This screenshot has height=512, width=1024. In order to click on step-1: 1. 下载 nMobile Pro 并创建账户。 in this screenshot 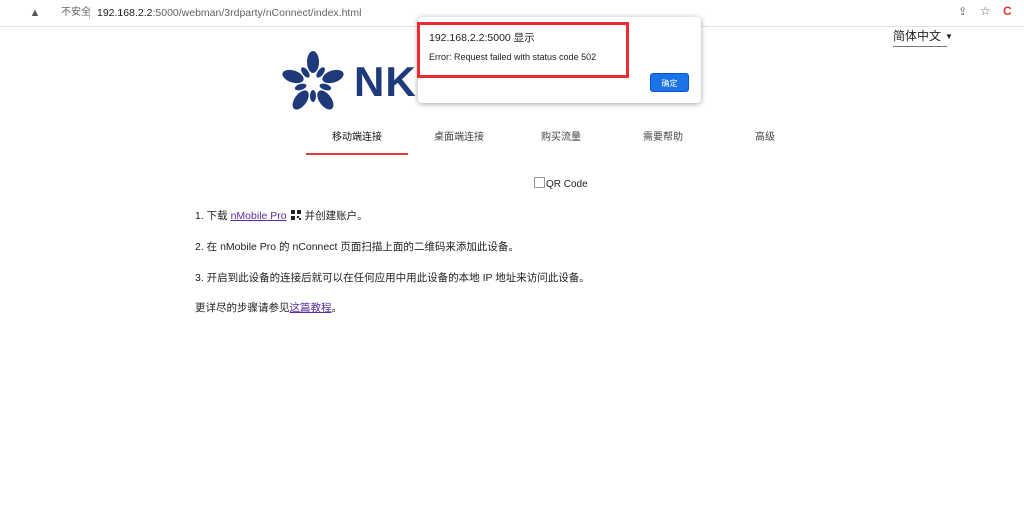, I will do `click(281, 216)`.